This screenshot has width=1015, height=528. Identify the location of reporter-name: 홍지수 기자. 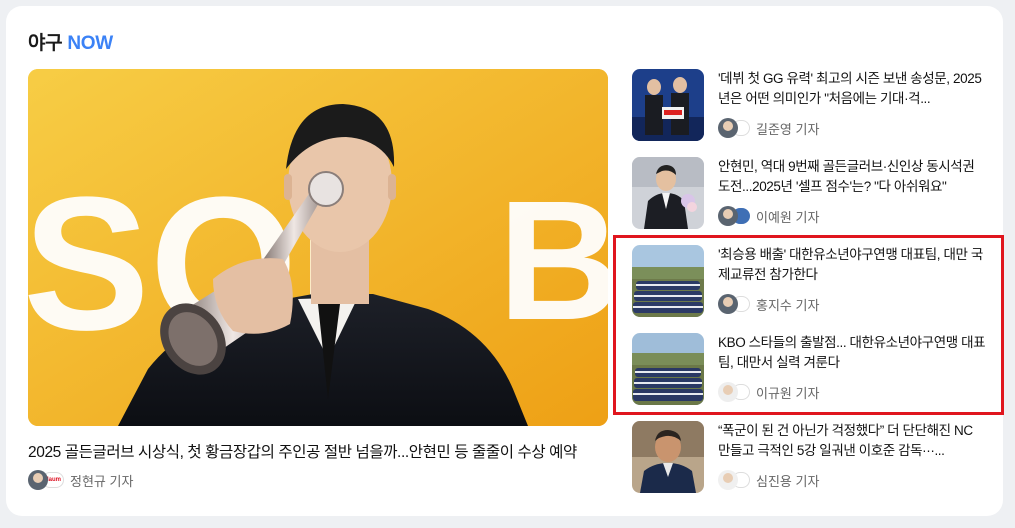
(787, 304).